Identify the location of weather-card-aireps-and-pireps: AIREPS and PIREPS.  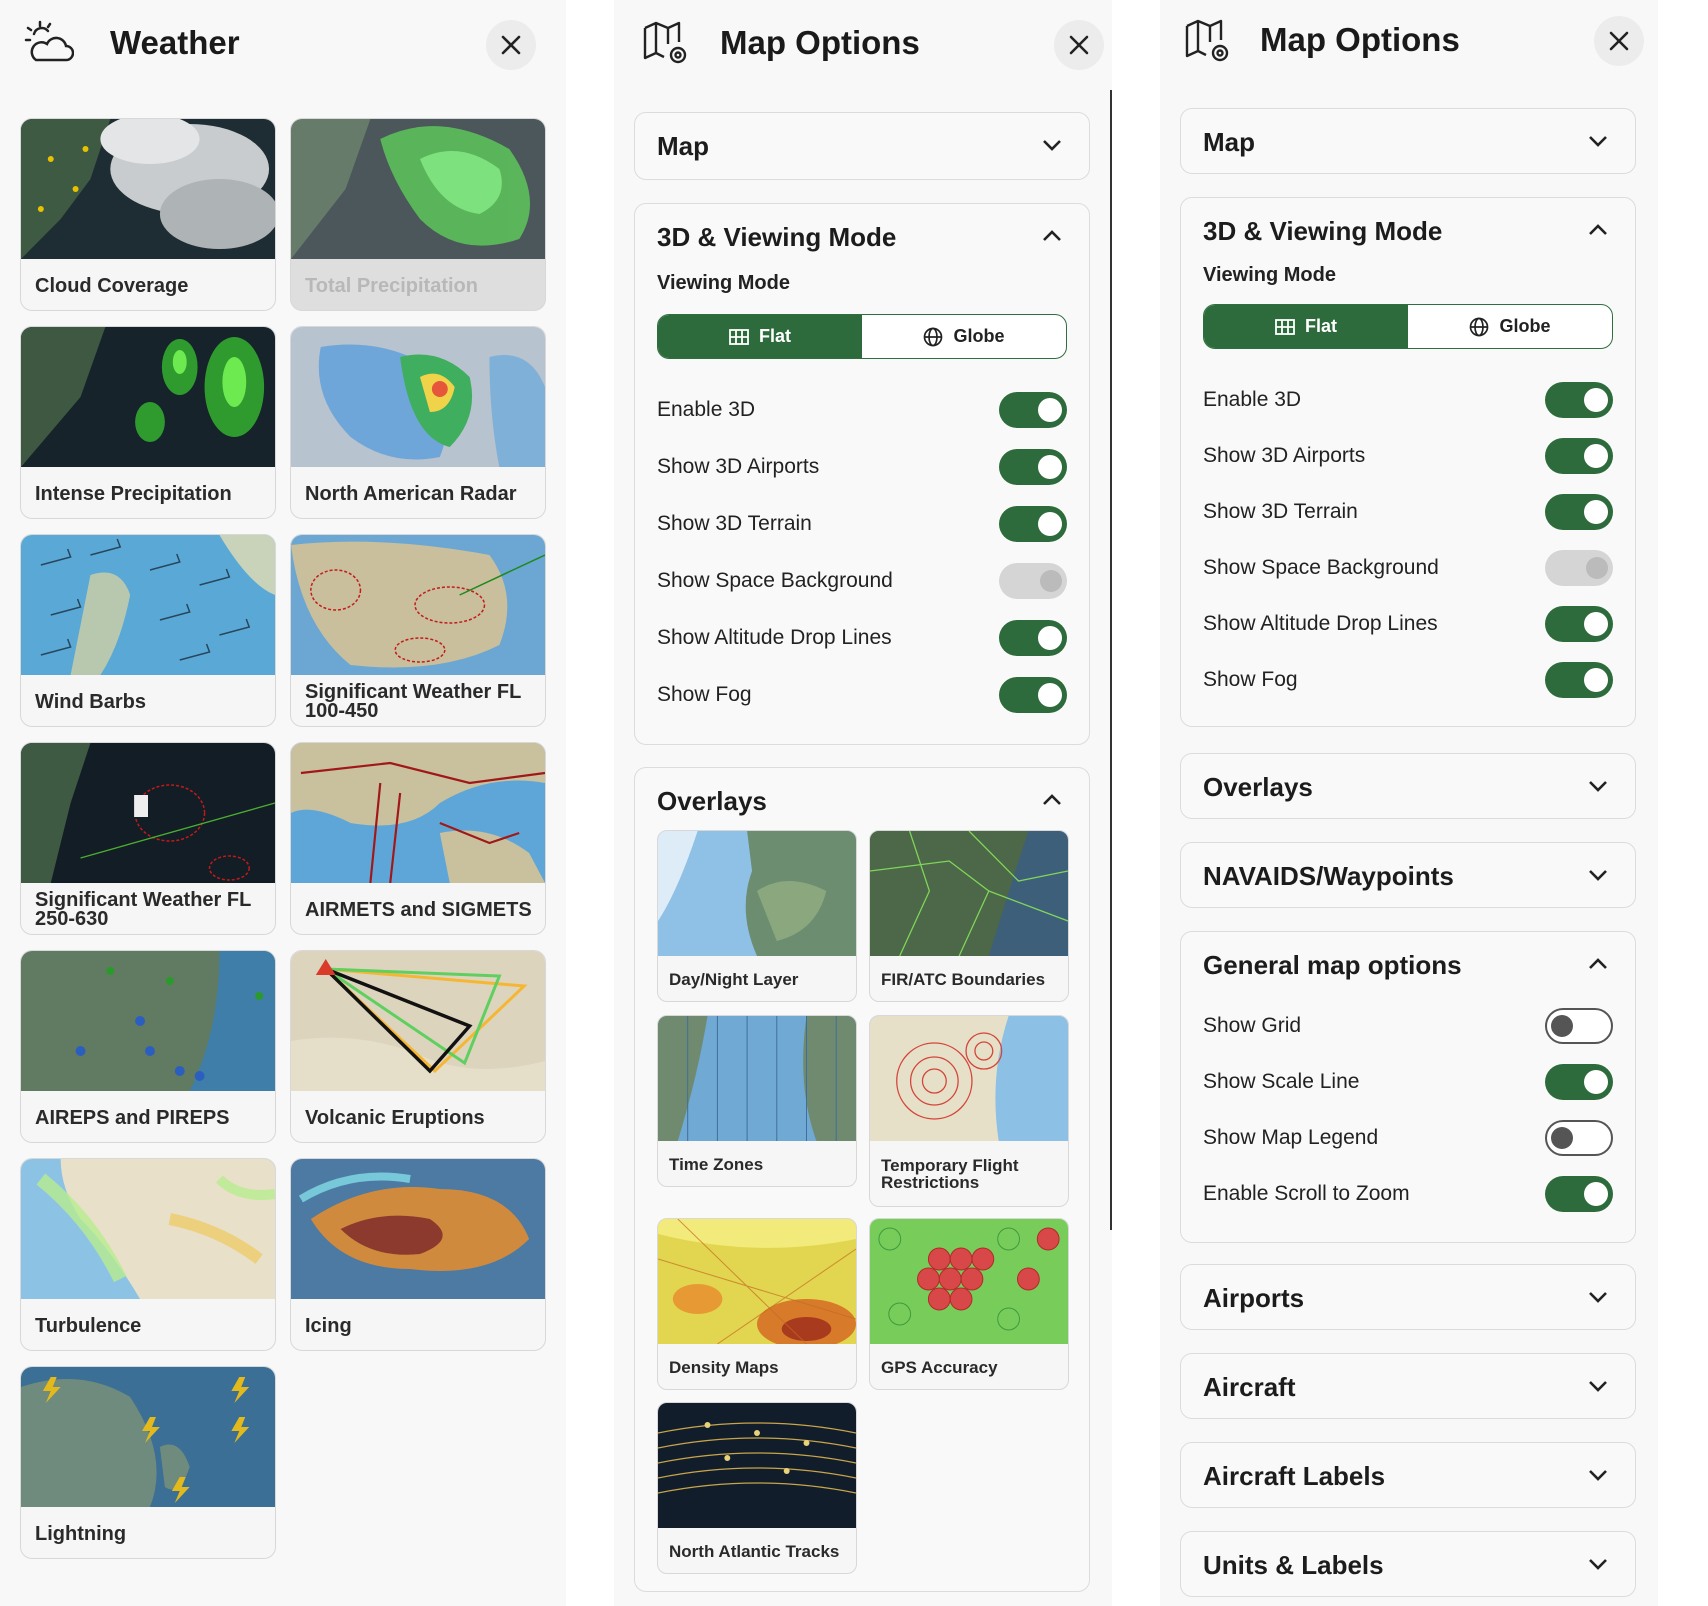
(148, 1046).